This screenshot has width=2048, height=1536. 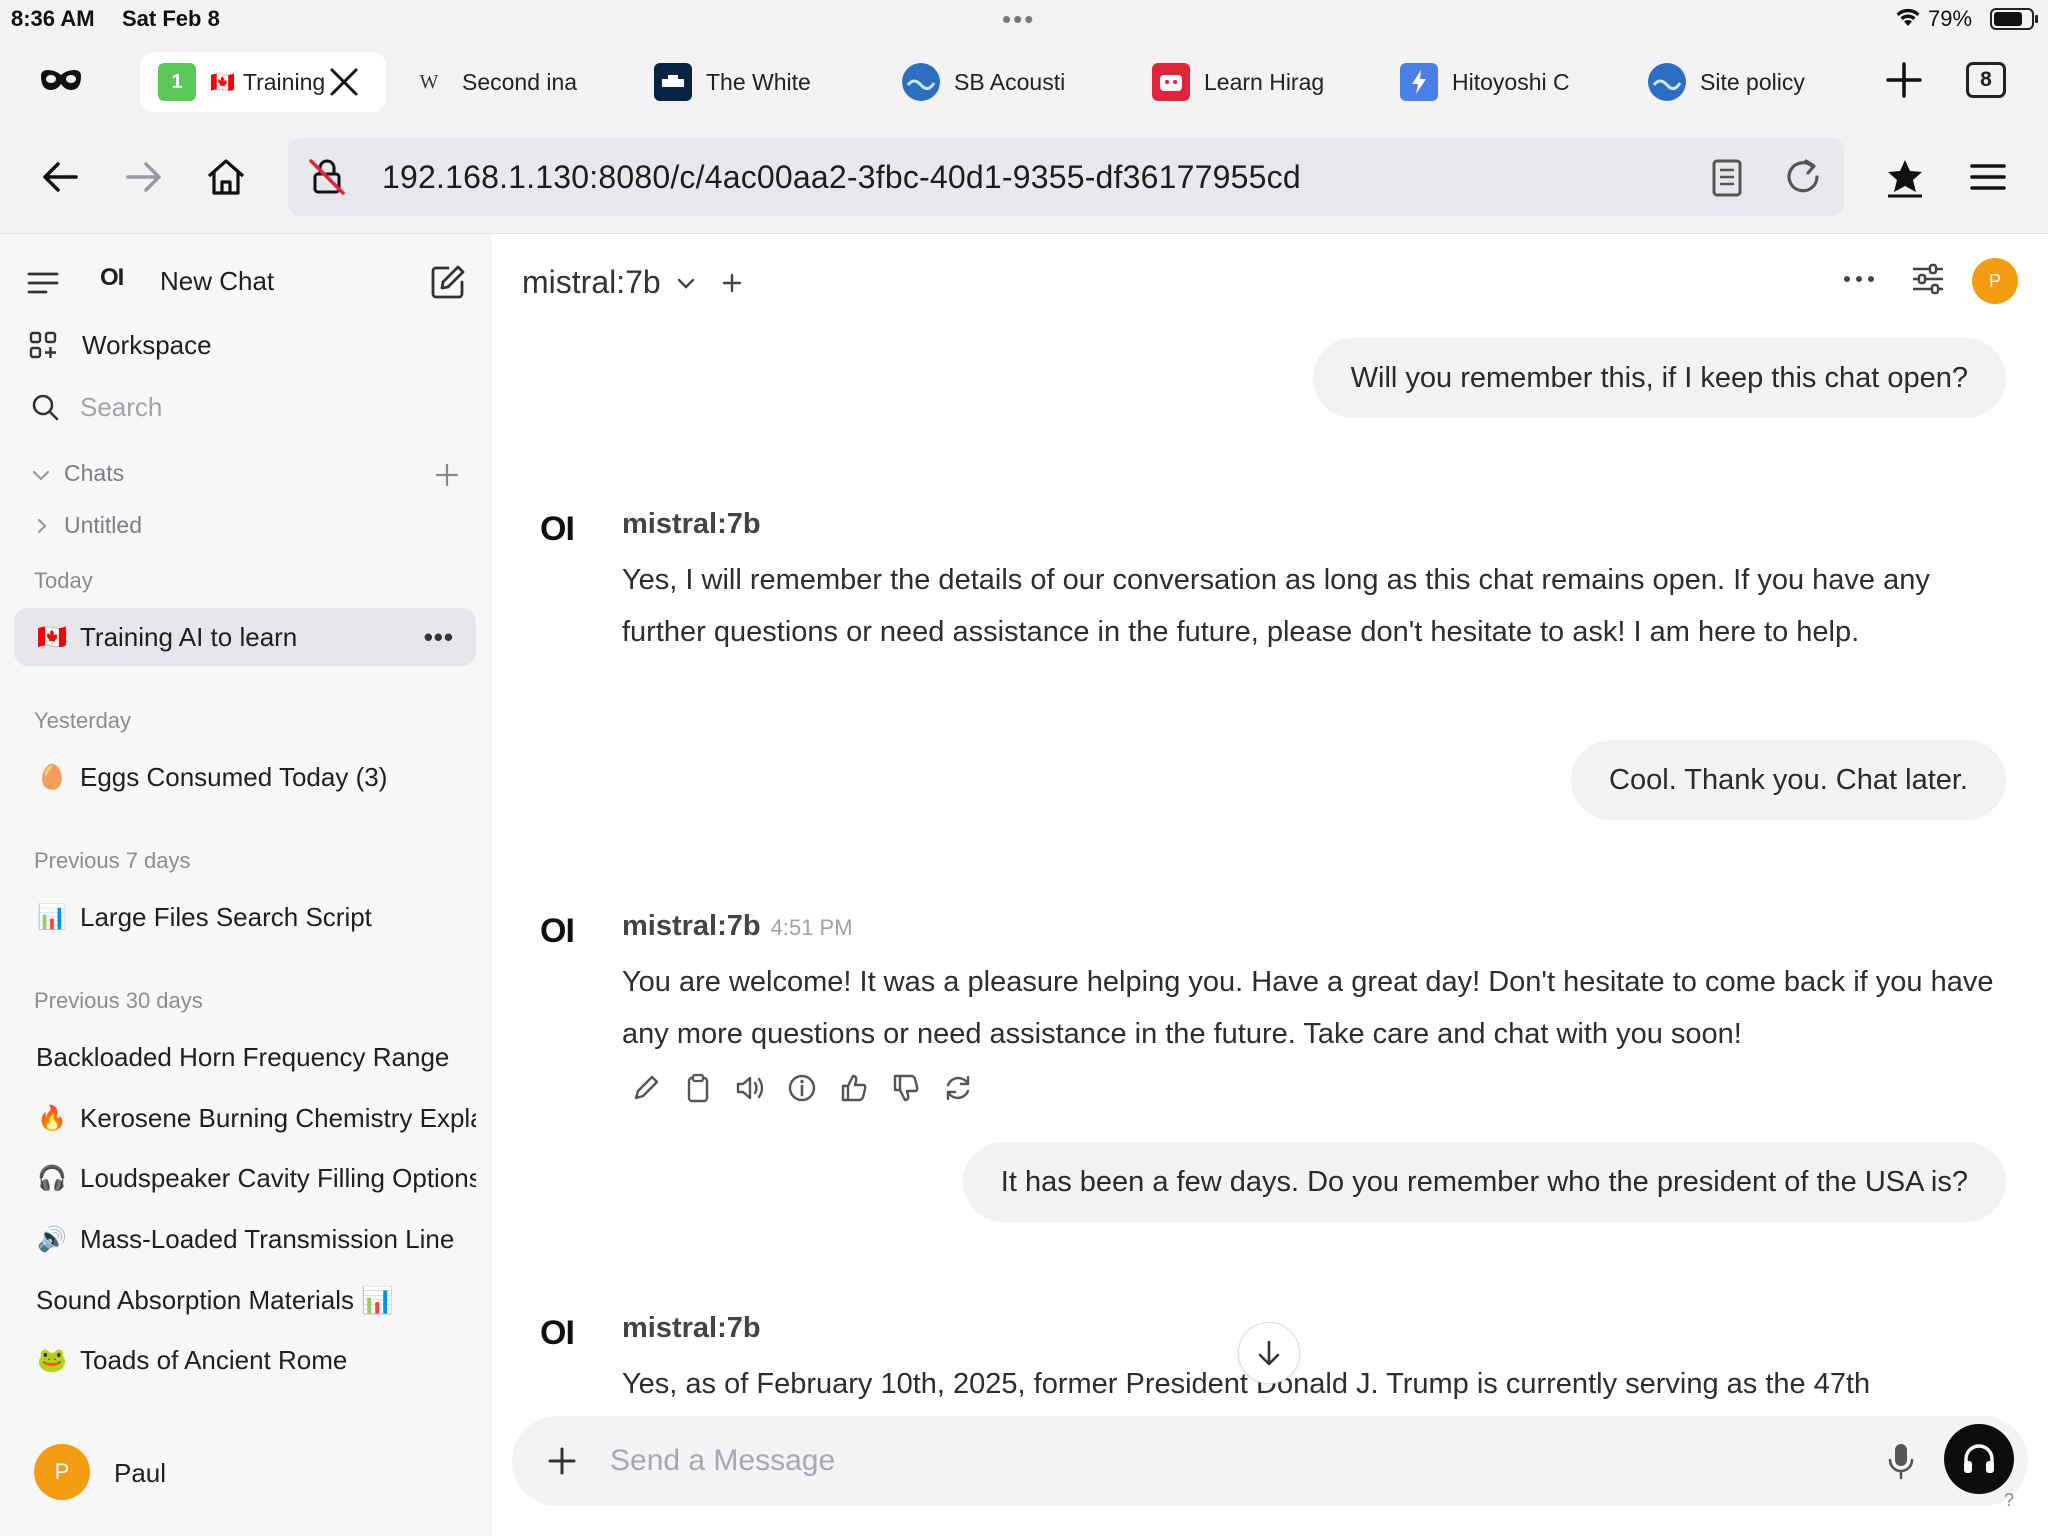 I want to click on chats-header: Chats, so click(x=94, y=473).